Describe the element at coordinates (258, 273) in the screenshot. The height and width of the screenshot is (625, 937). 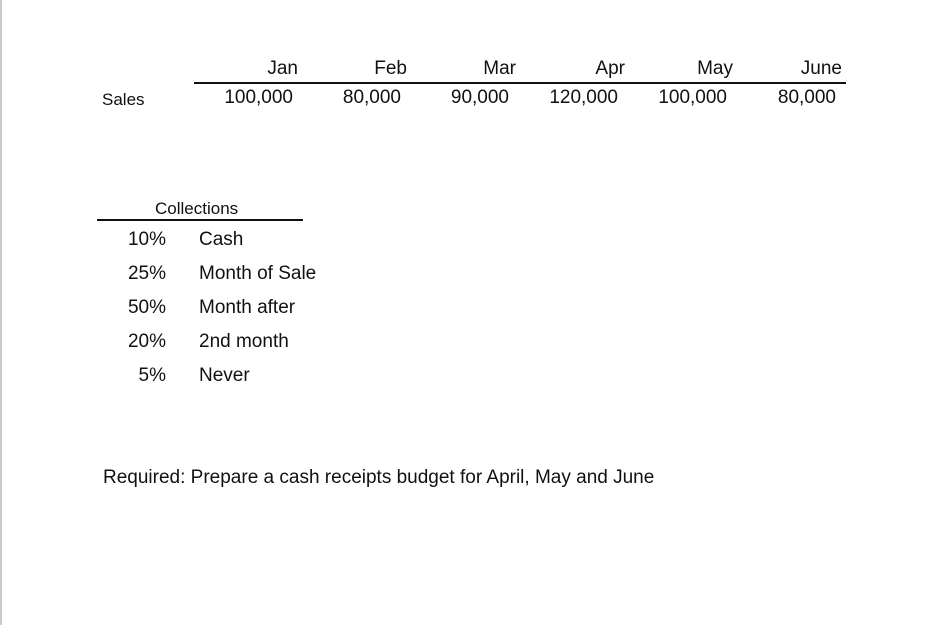
I see `collection-desc: Month of Sale` at that location.